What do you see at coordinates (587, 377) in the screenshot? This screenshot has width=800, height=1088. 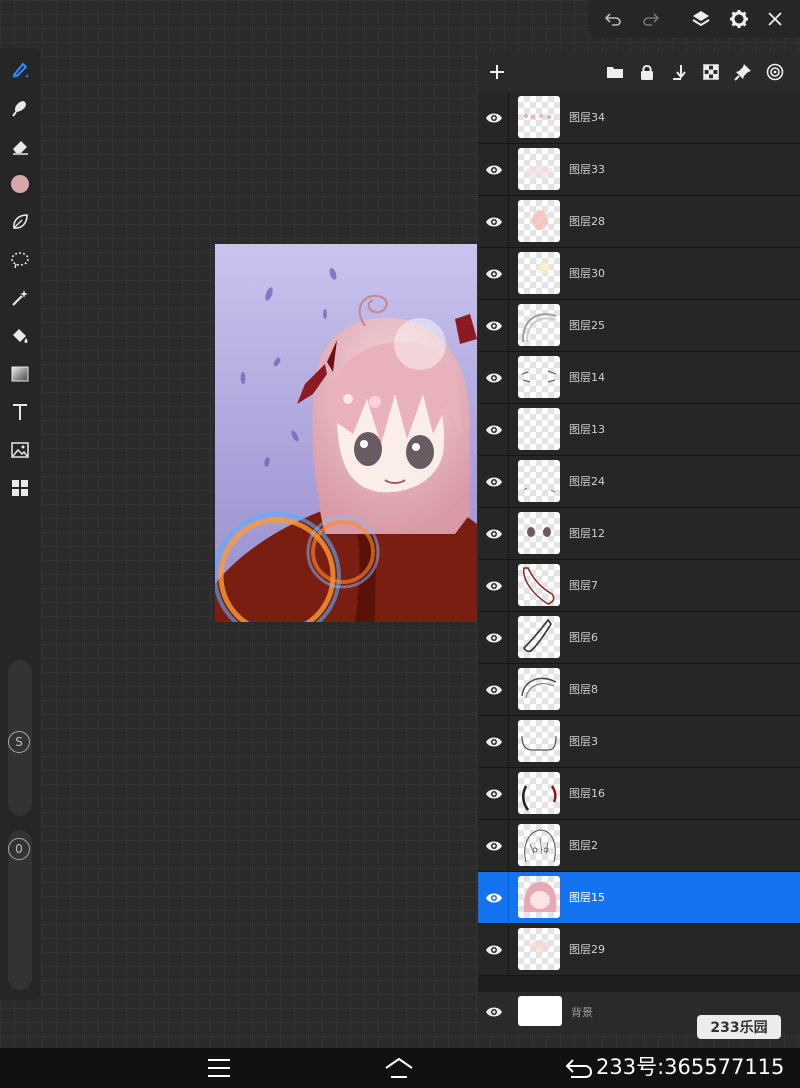 I see `layer-name: 图层14` at bounding box center [587, 377].